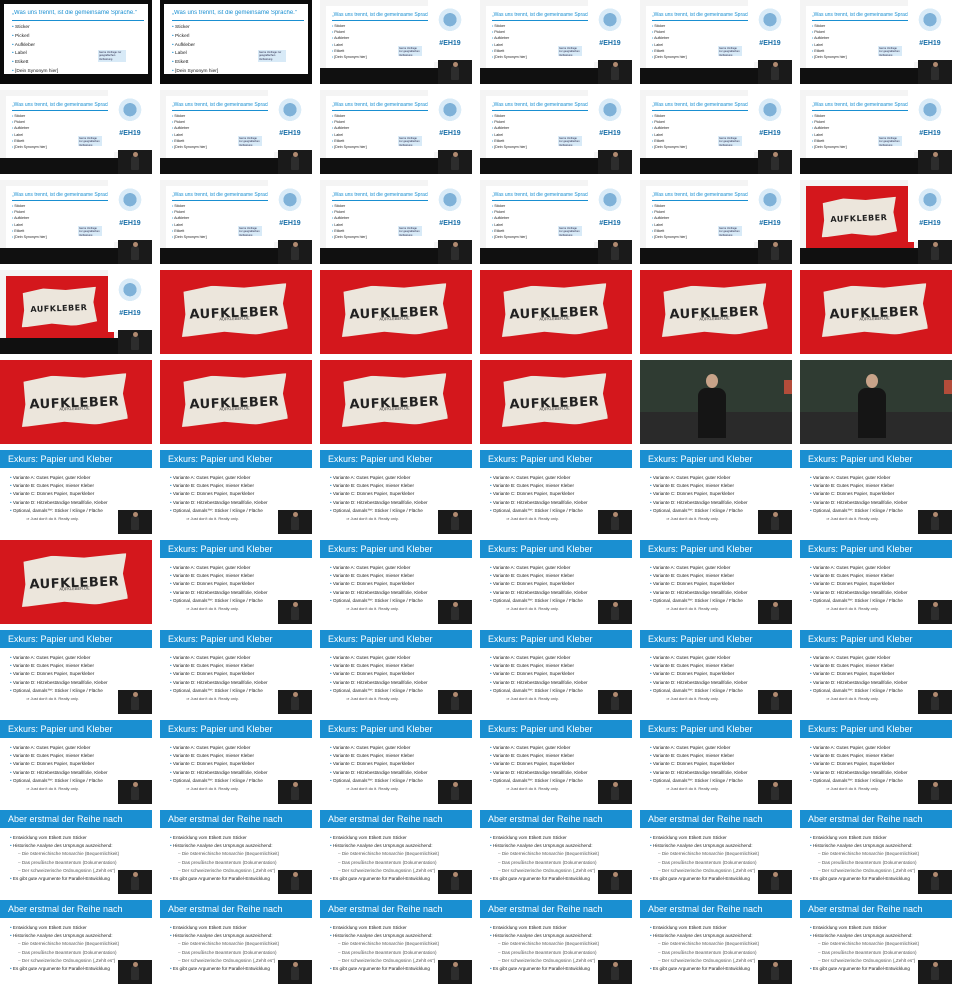 Image resolution: width=960 pixels, height=990 pixels. Describe the element at coordinates (450, 121) in the screenshot. I see `event-logo: #EH19` at that location.